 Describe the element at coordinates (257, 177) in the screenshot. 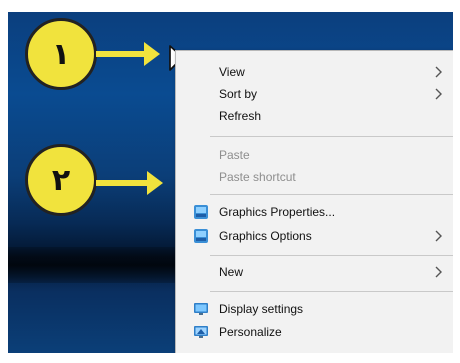

I see `menu-item-paste-shortcut-label: Paste shortcut` at that location.